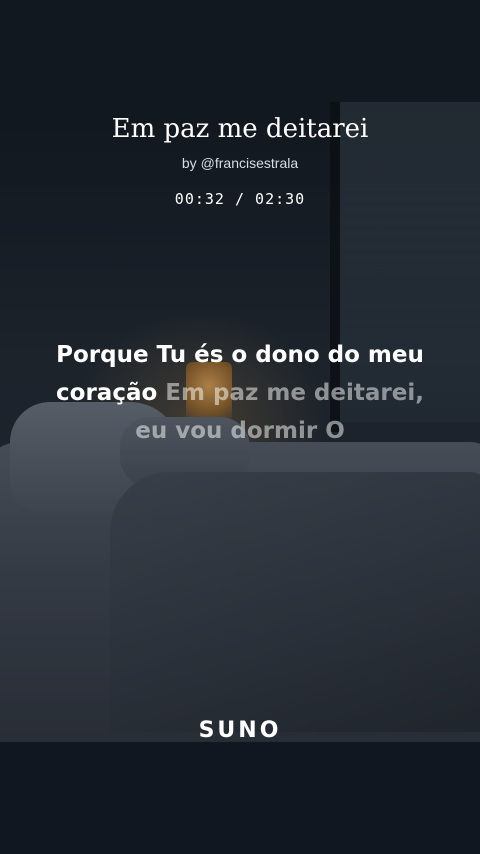 The image size is (480, 854). Describe the element at coordinates (240, 798) in the screenshot. I see `bottom-band` at that location.